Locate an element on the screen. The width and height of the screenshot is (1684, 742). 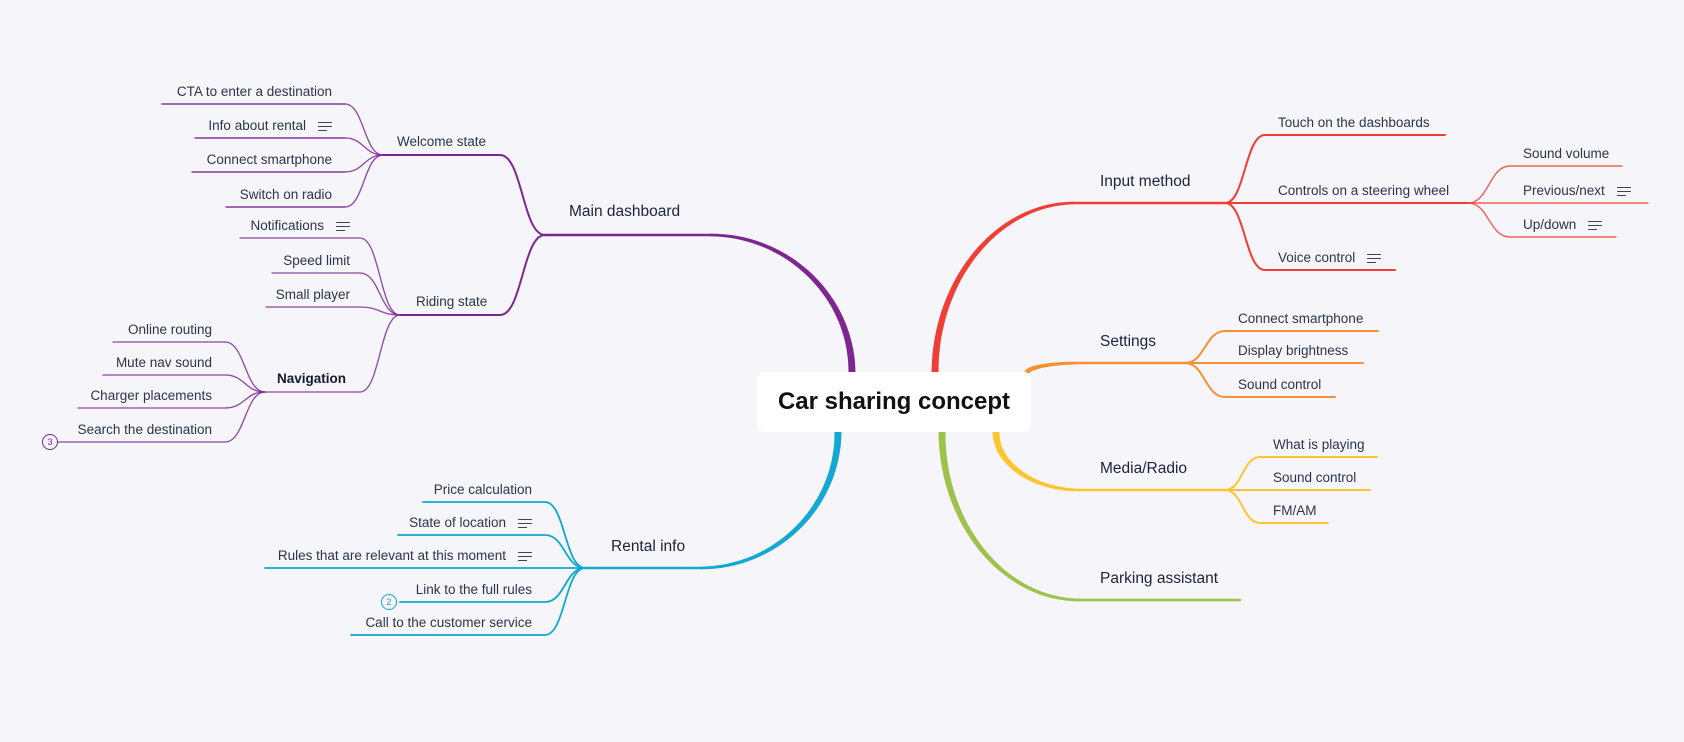
root-topic-label: Car sharing concept is located at coordinates (894, 401).